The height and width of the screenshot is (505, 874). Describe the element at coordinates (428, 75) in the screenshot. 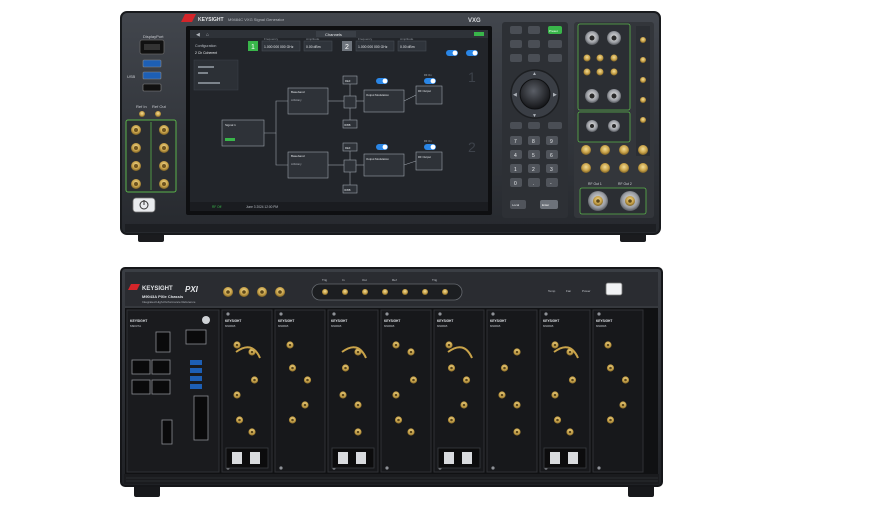

I see `rf-on-1-label: RF On` at that location.